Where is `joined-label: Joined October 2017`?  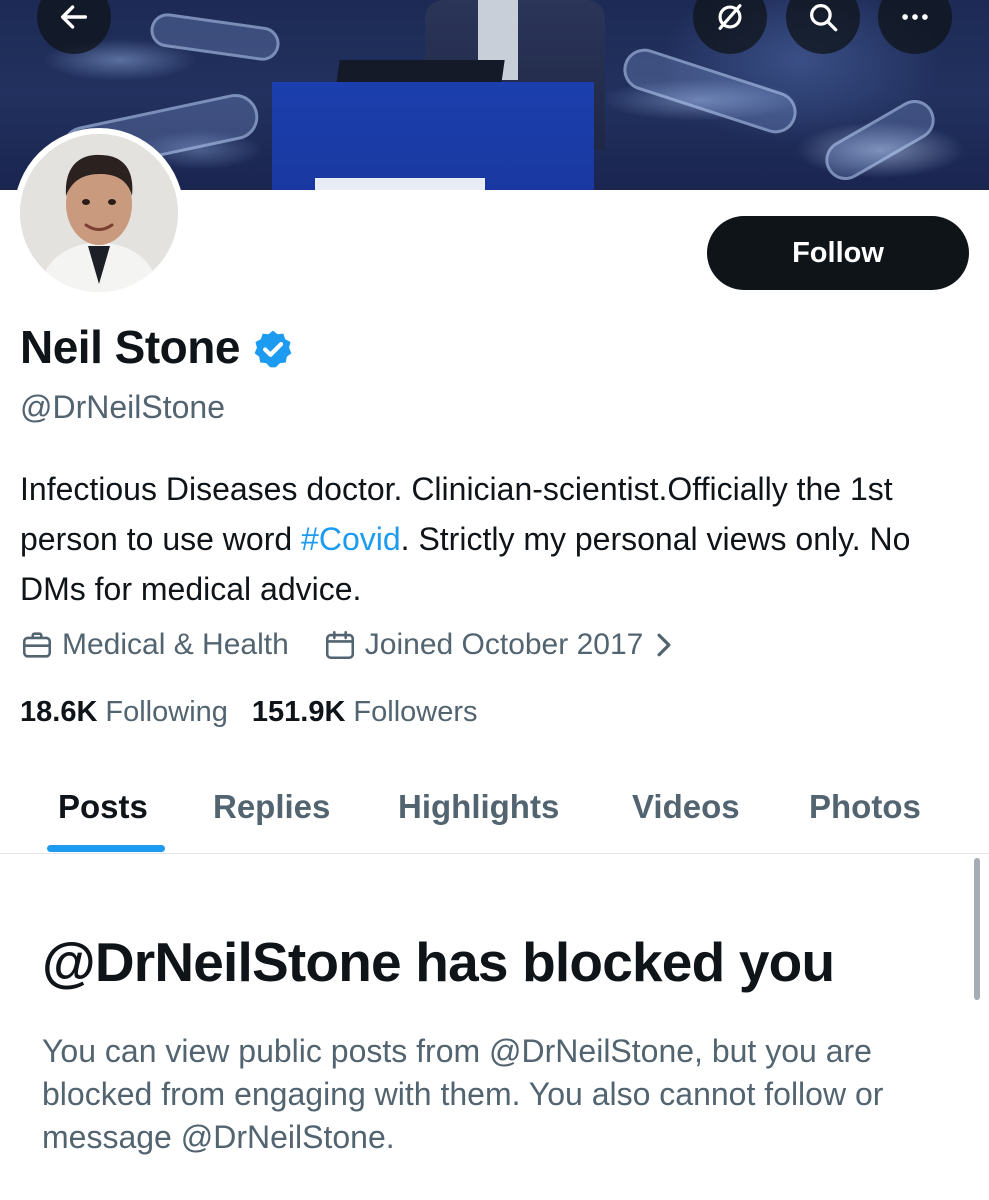
joined-label: Joined October 2017 is located at coordinates (504, 644).